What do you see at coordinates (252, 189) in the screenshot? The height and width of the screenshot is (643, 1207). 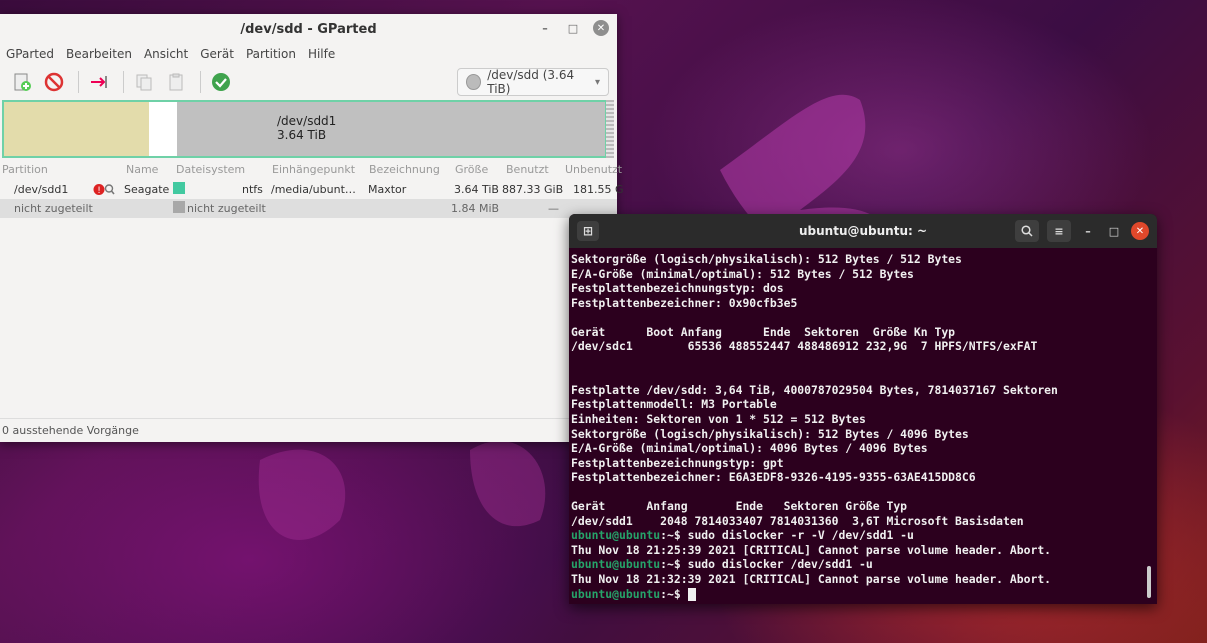 I see `cell-filesystem: ntfs` at bounding box center [252, 189].